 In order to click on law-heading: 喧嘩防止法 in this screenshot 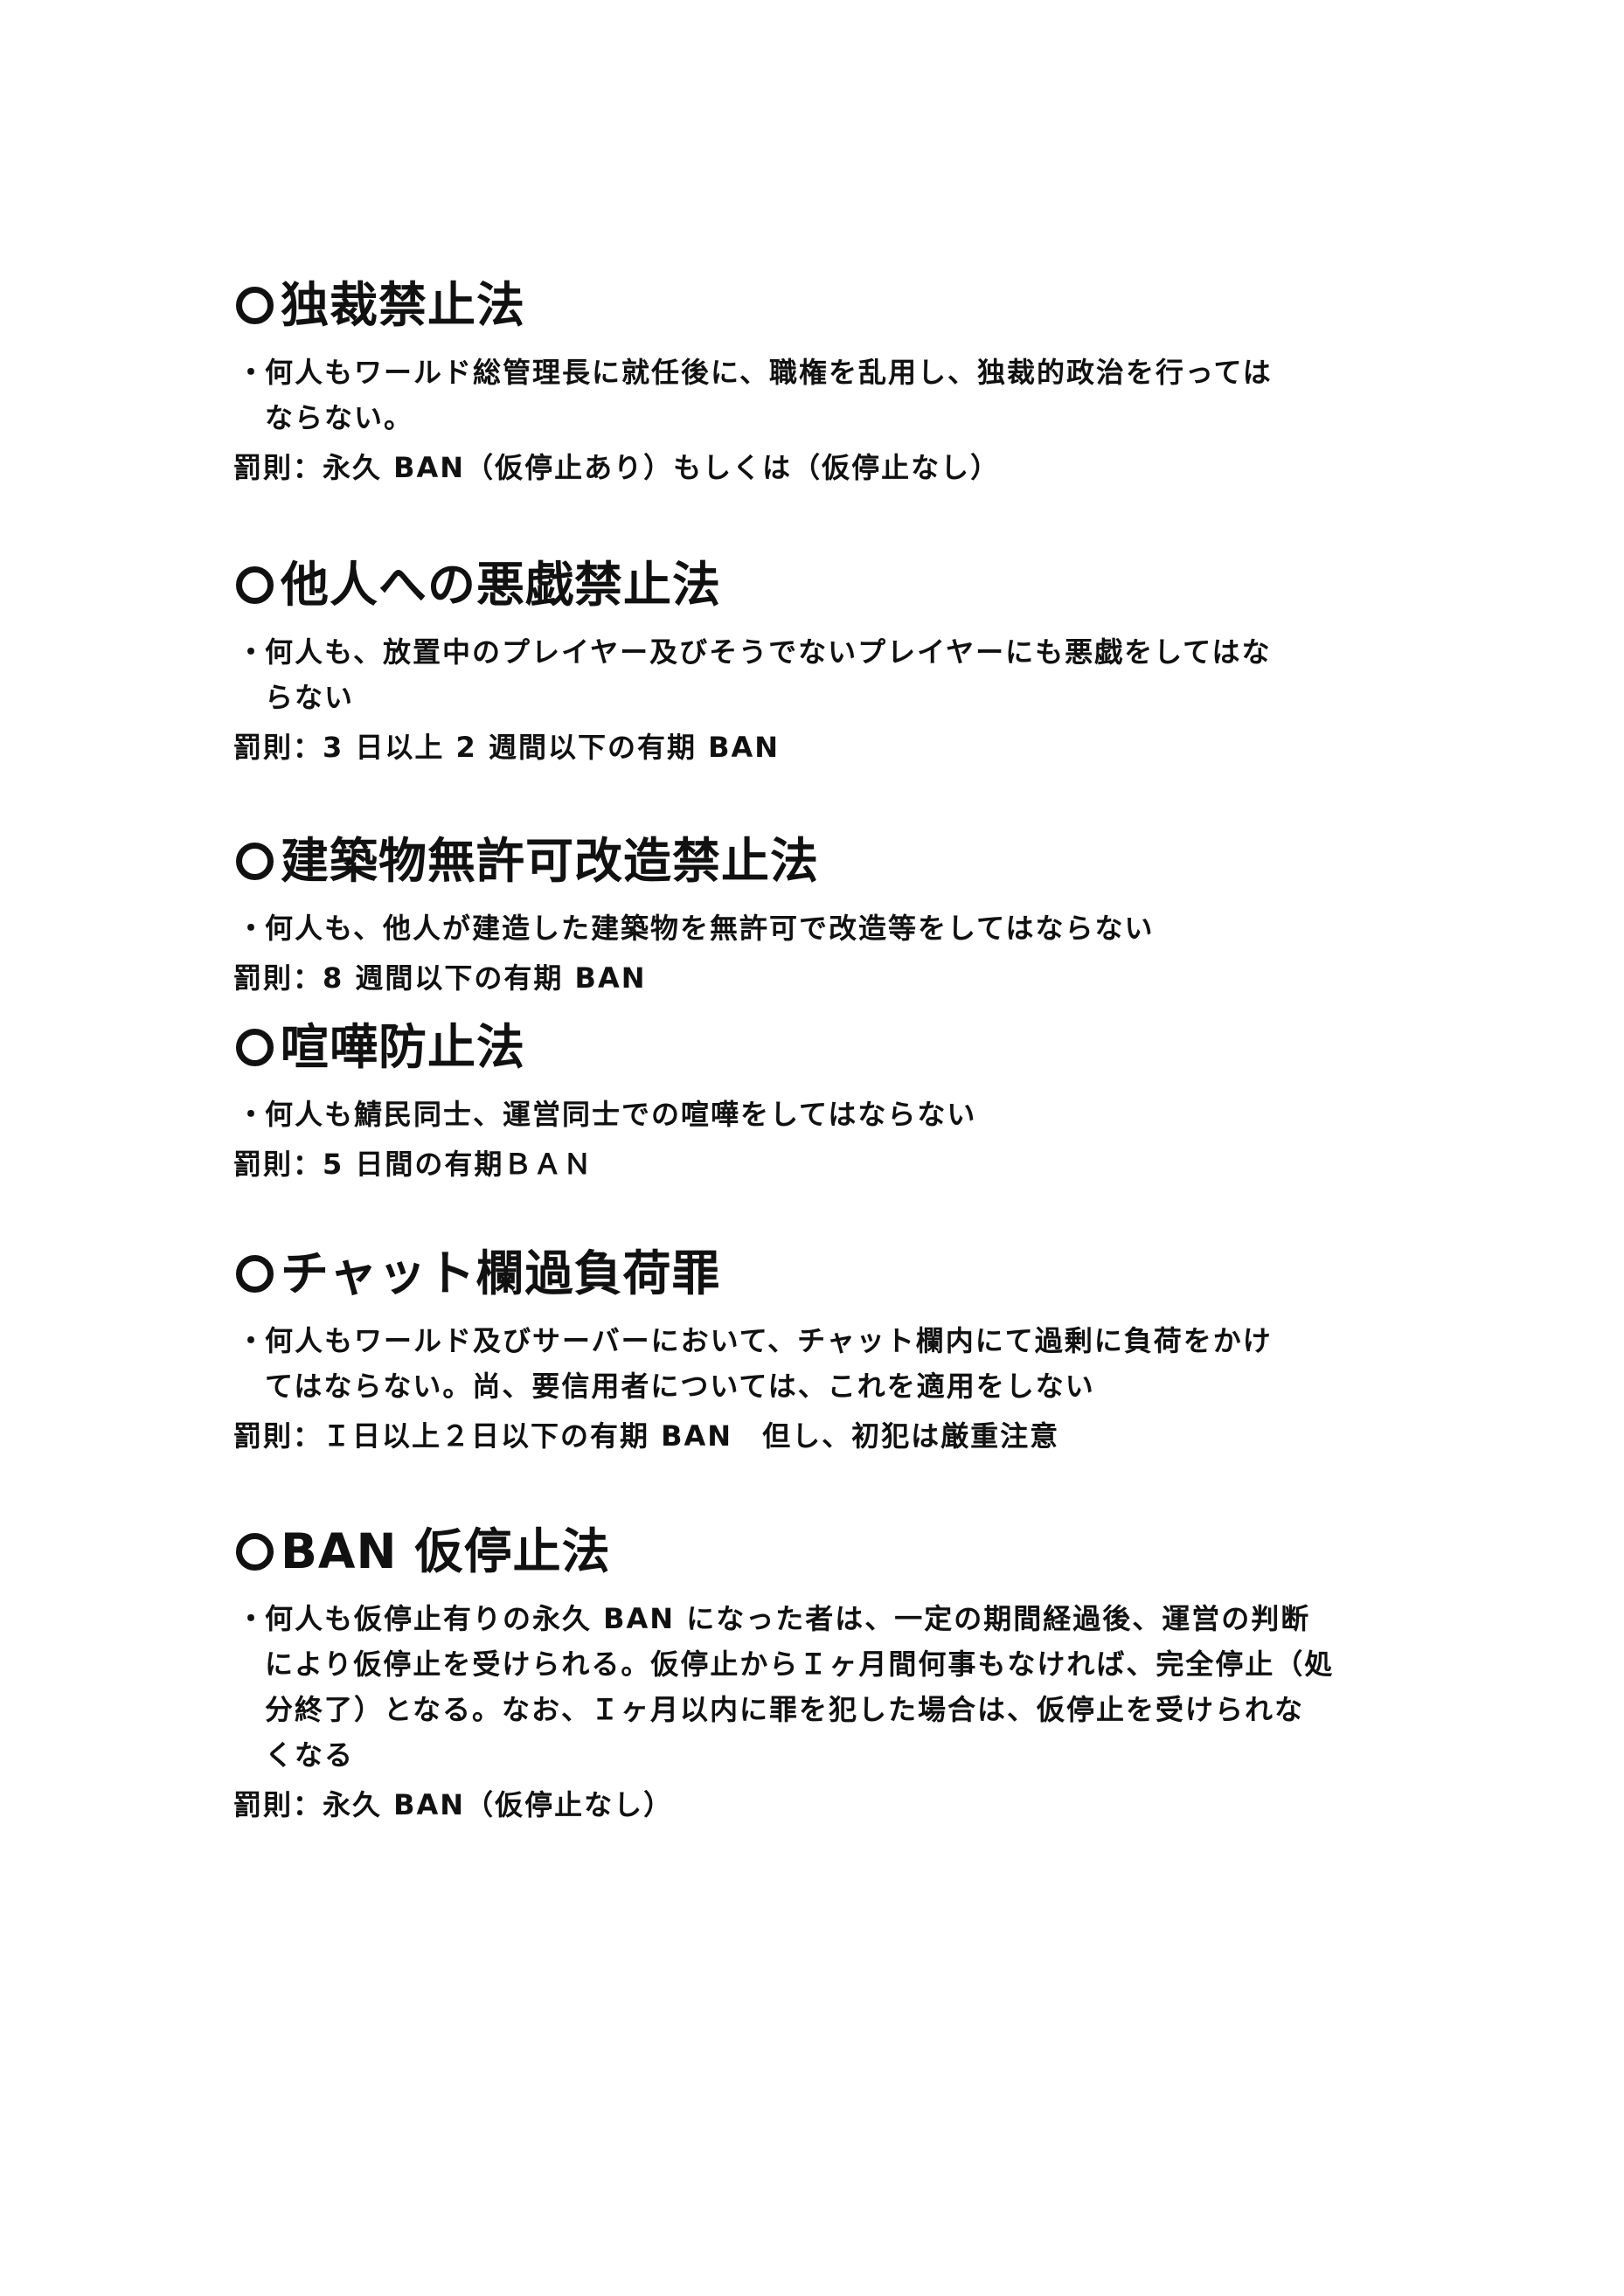, I will do `click(836, 1047)`.